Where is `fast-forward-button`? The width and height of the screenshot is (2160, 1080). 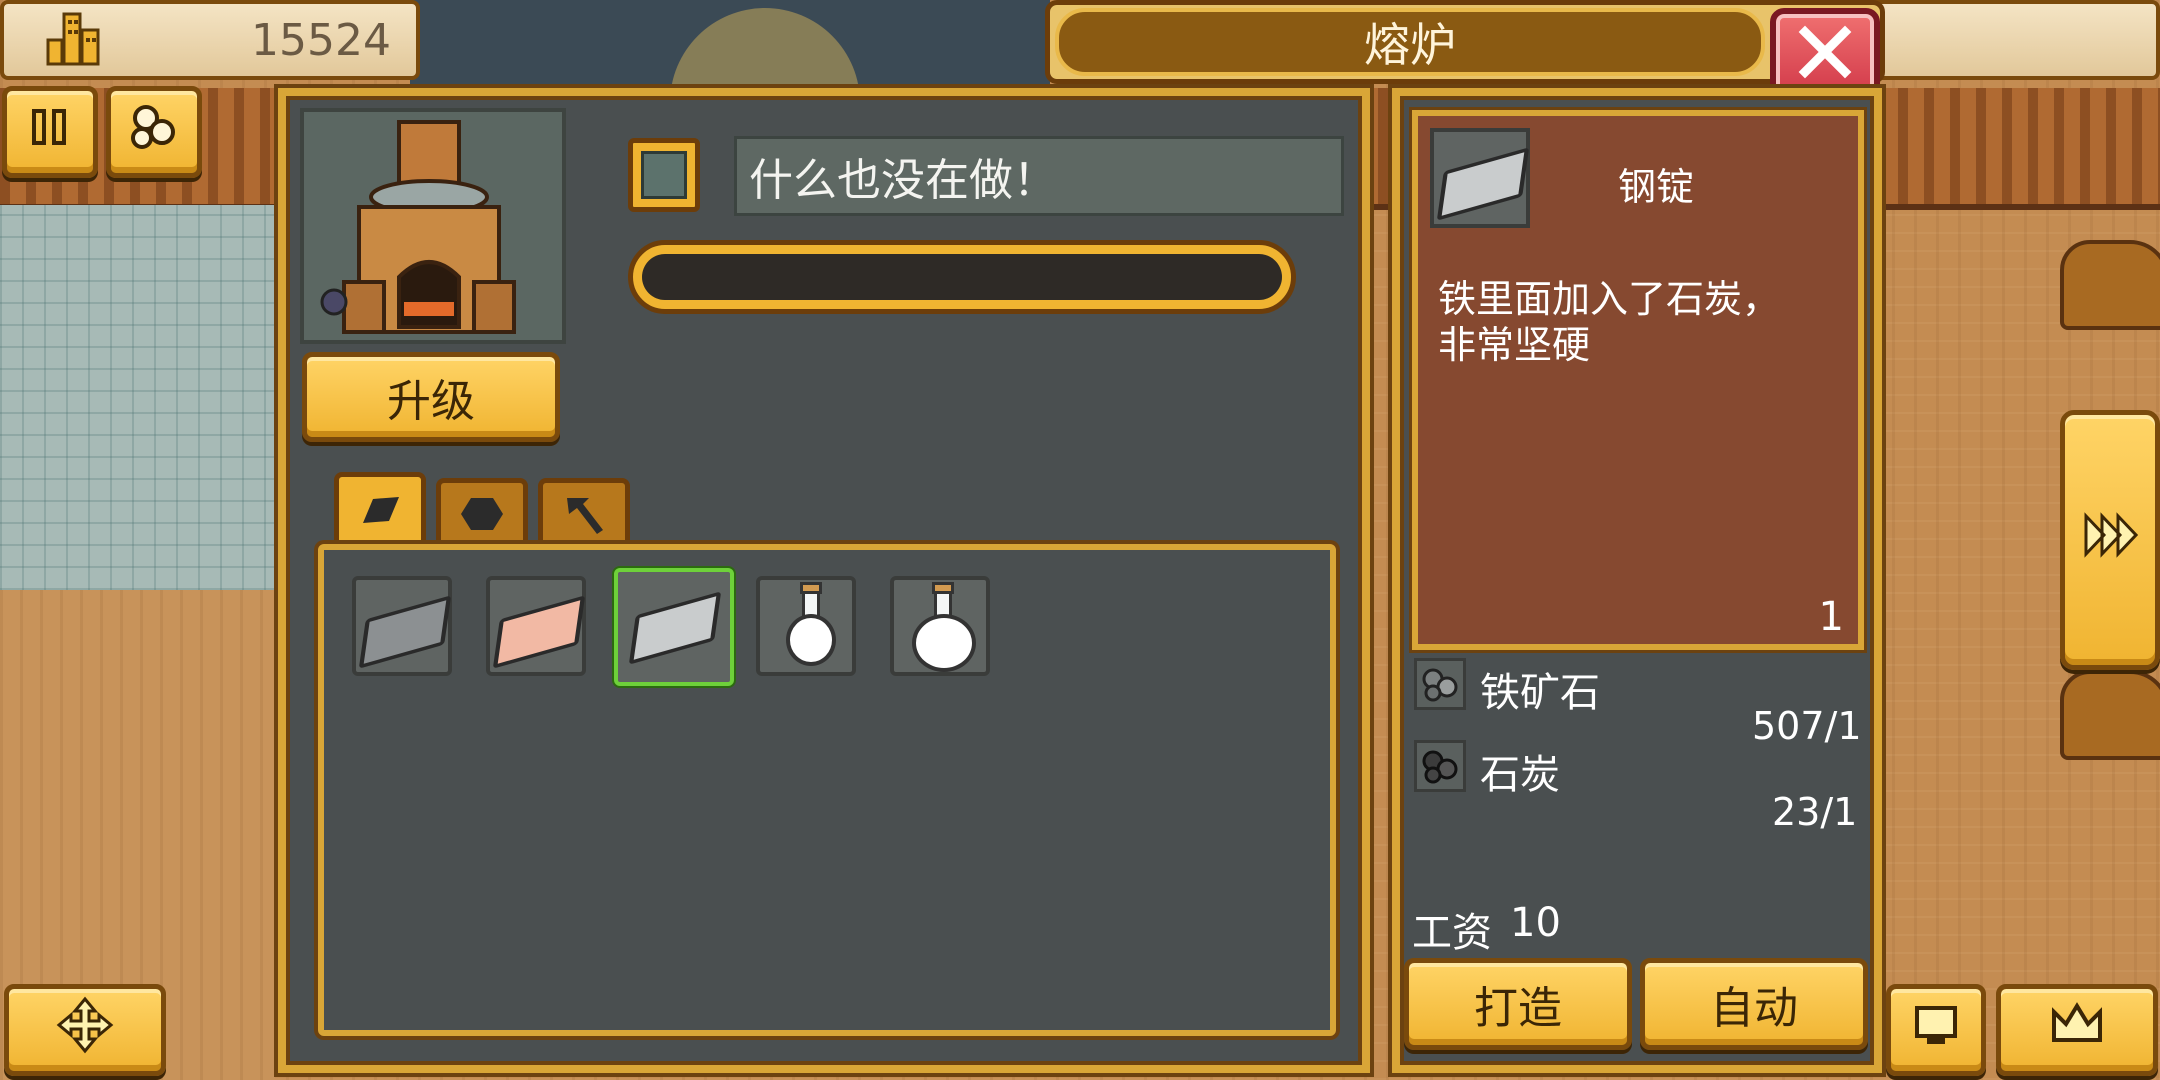
fast-forward-button is located at coordinates (2110, 540).